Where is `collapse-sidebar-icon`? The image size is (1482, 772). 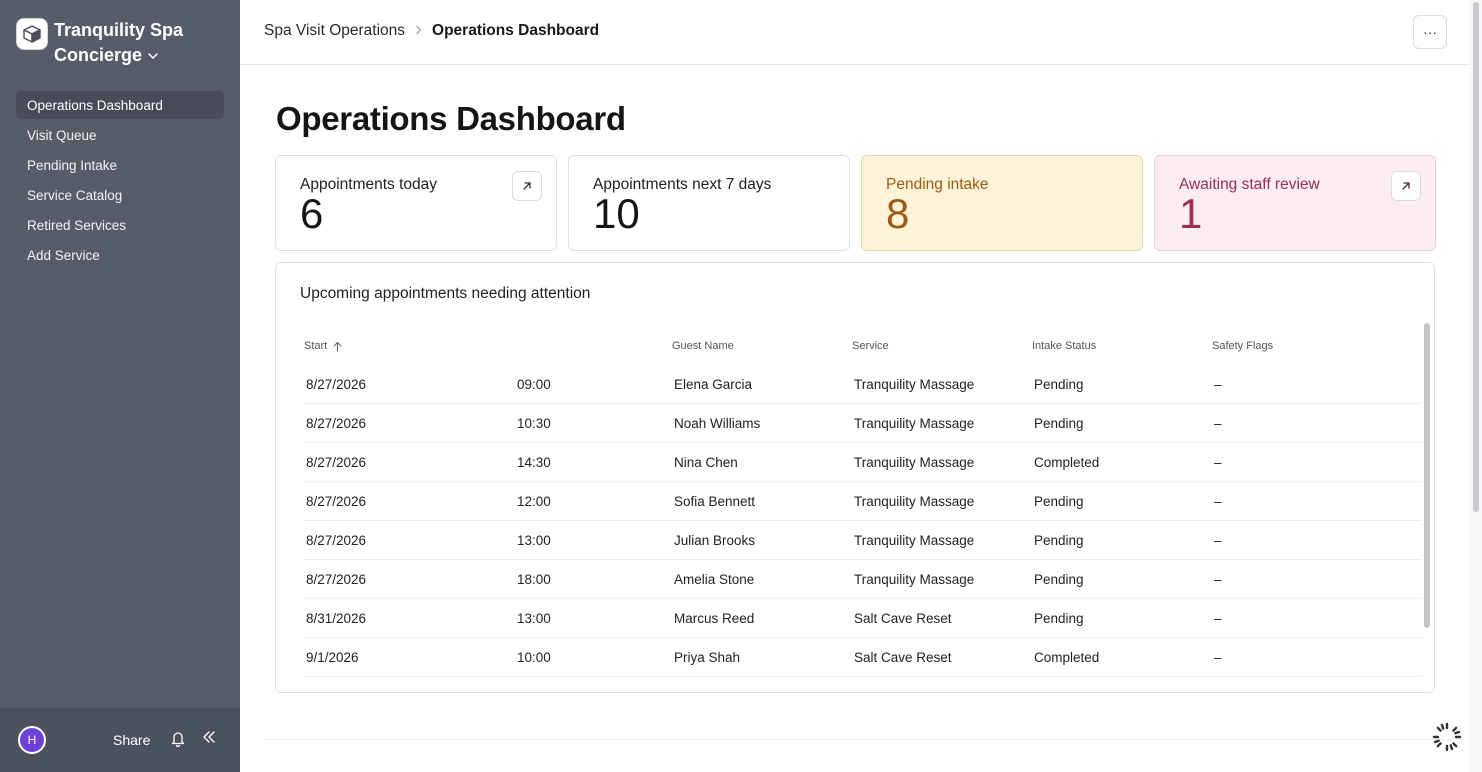 collapse-sidebar-icon is located at coordinates (209, 739).